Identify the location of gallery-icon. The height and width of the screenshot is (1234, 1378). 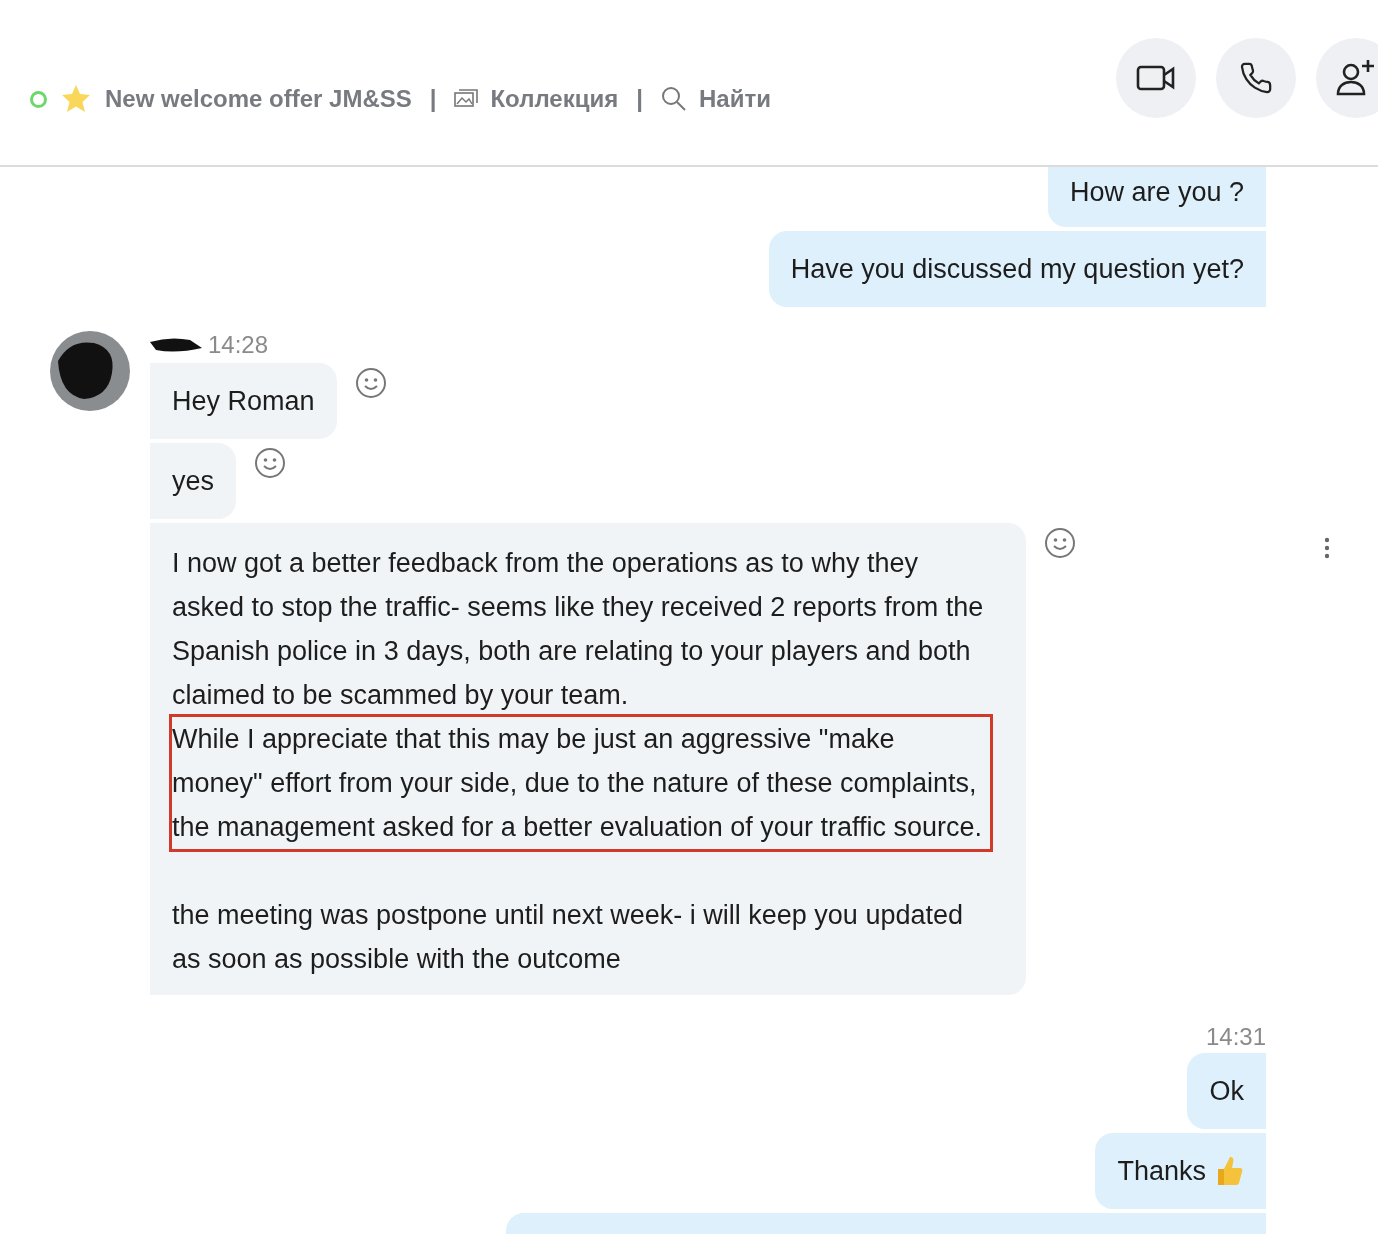
(466, 99).